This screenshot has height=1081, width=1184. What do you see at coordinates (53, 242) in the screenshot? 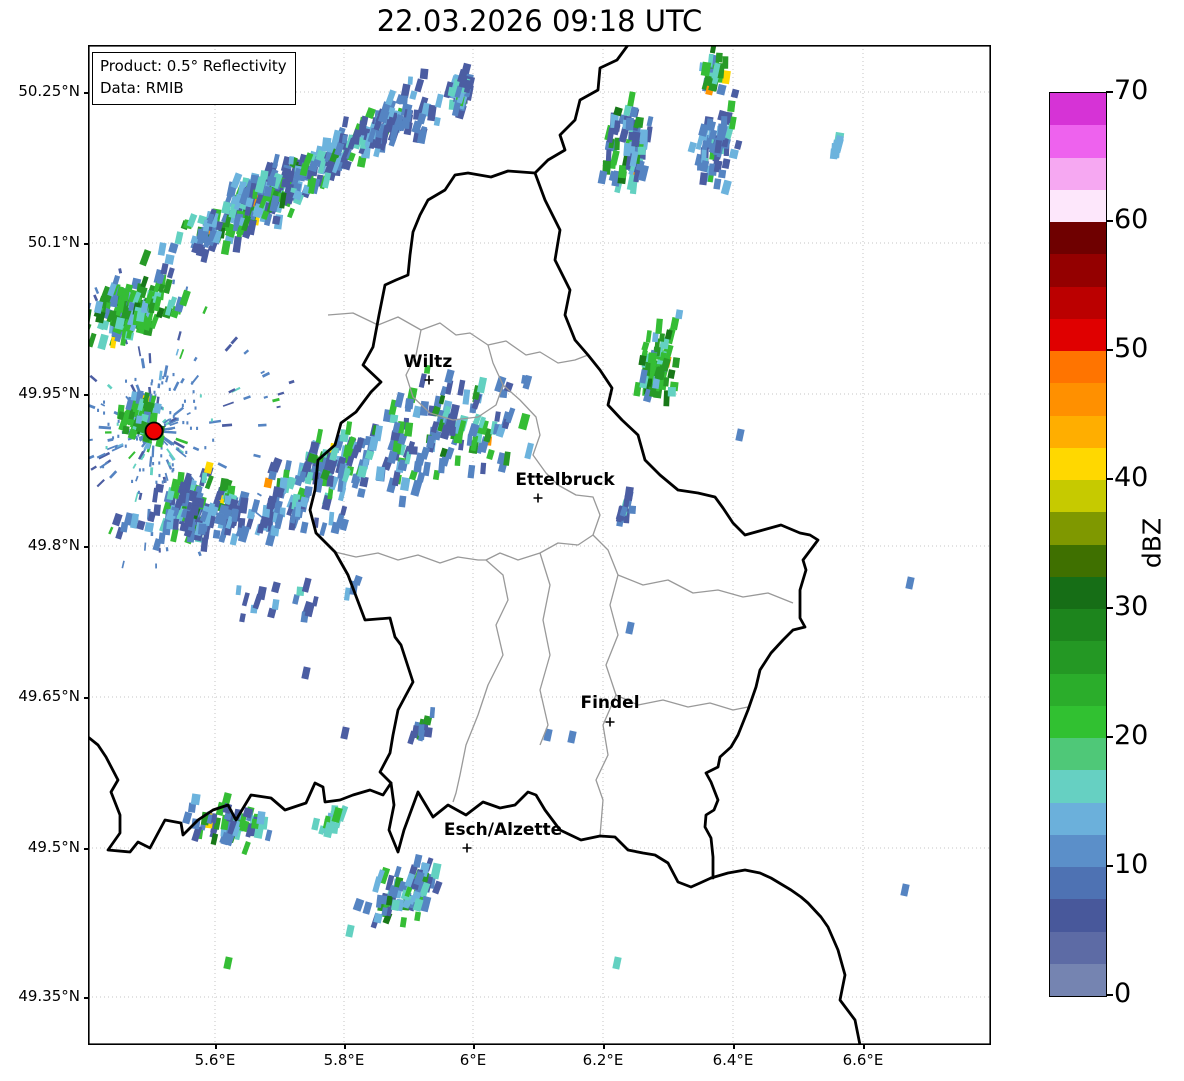
I see `y-tick-label: 50.1°N` at bounding box center [53, 242].